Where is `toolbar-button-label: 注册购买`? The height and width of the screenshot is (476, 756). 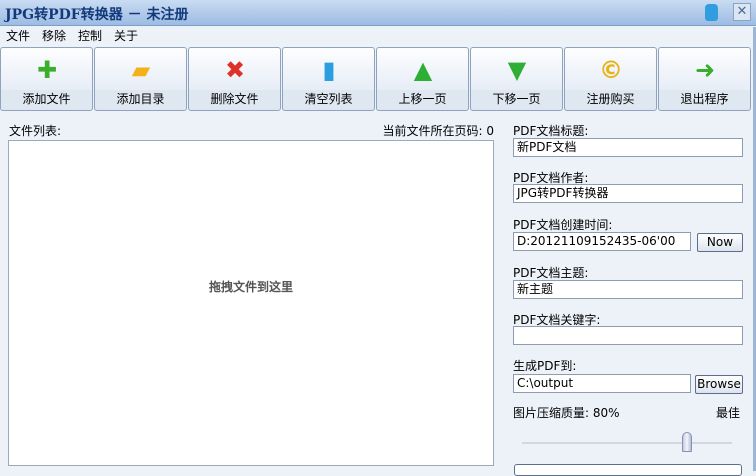
toolbar-button-label: 注册购买 is located at coordinates (610, 99).